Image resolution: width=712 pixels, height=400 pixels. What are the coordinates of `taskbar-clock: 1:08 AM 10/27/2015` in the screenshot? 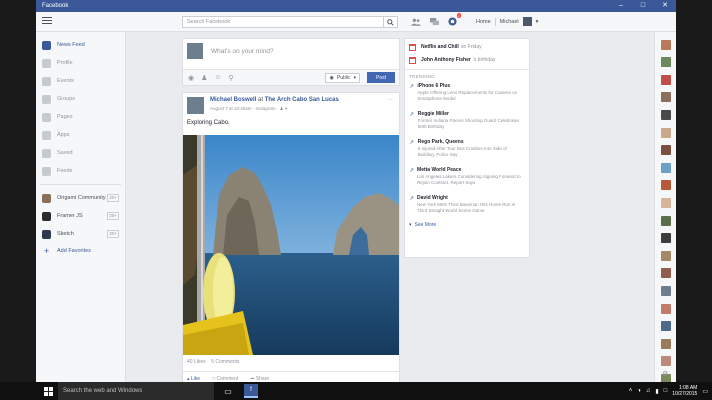 It's located at (684, 391).